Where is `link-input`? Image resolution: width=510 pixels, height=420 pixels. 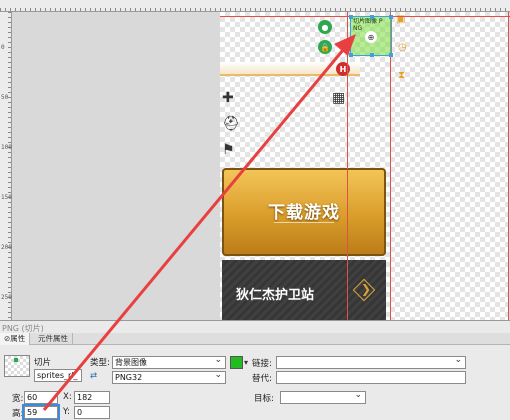
link-input is located at coordinates (371, 362).